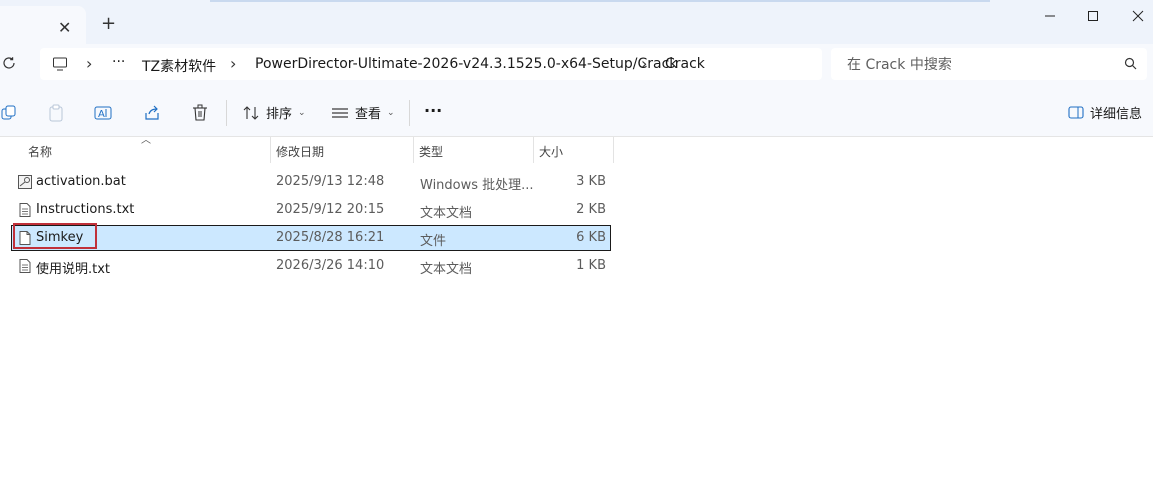  Describe the element at coordinates (60, 64) in the screenshot. I see `computer-icon` at that location.